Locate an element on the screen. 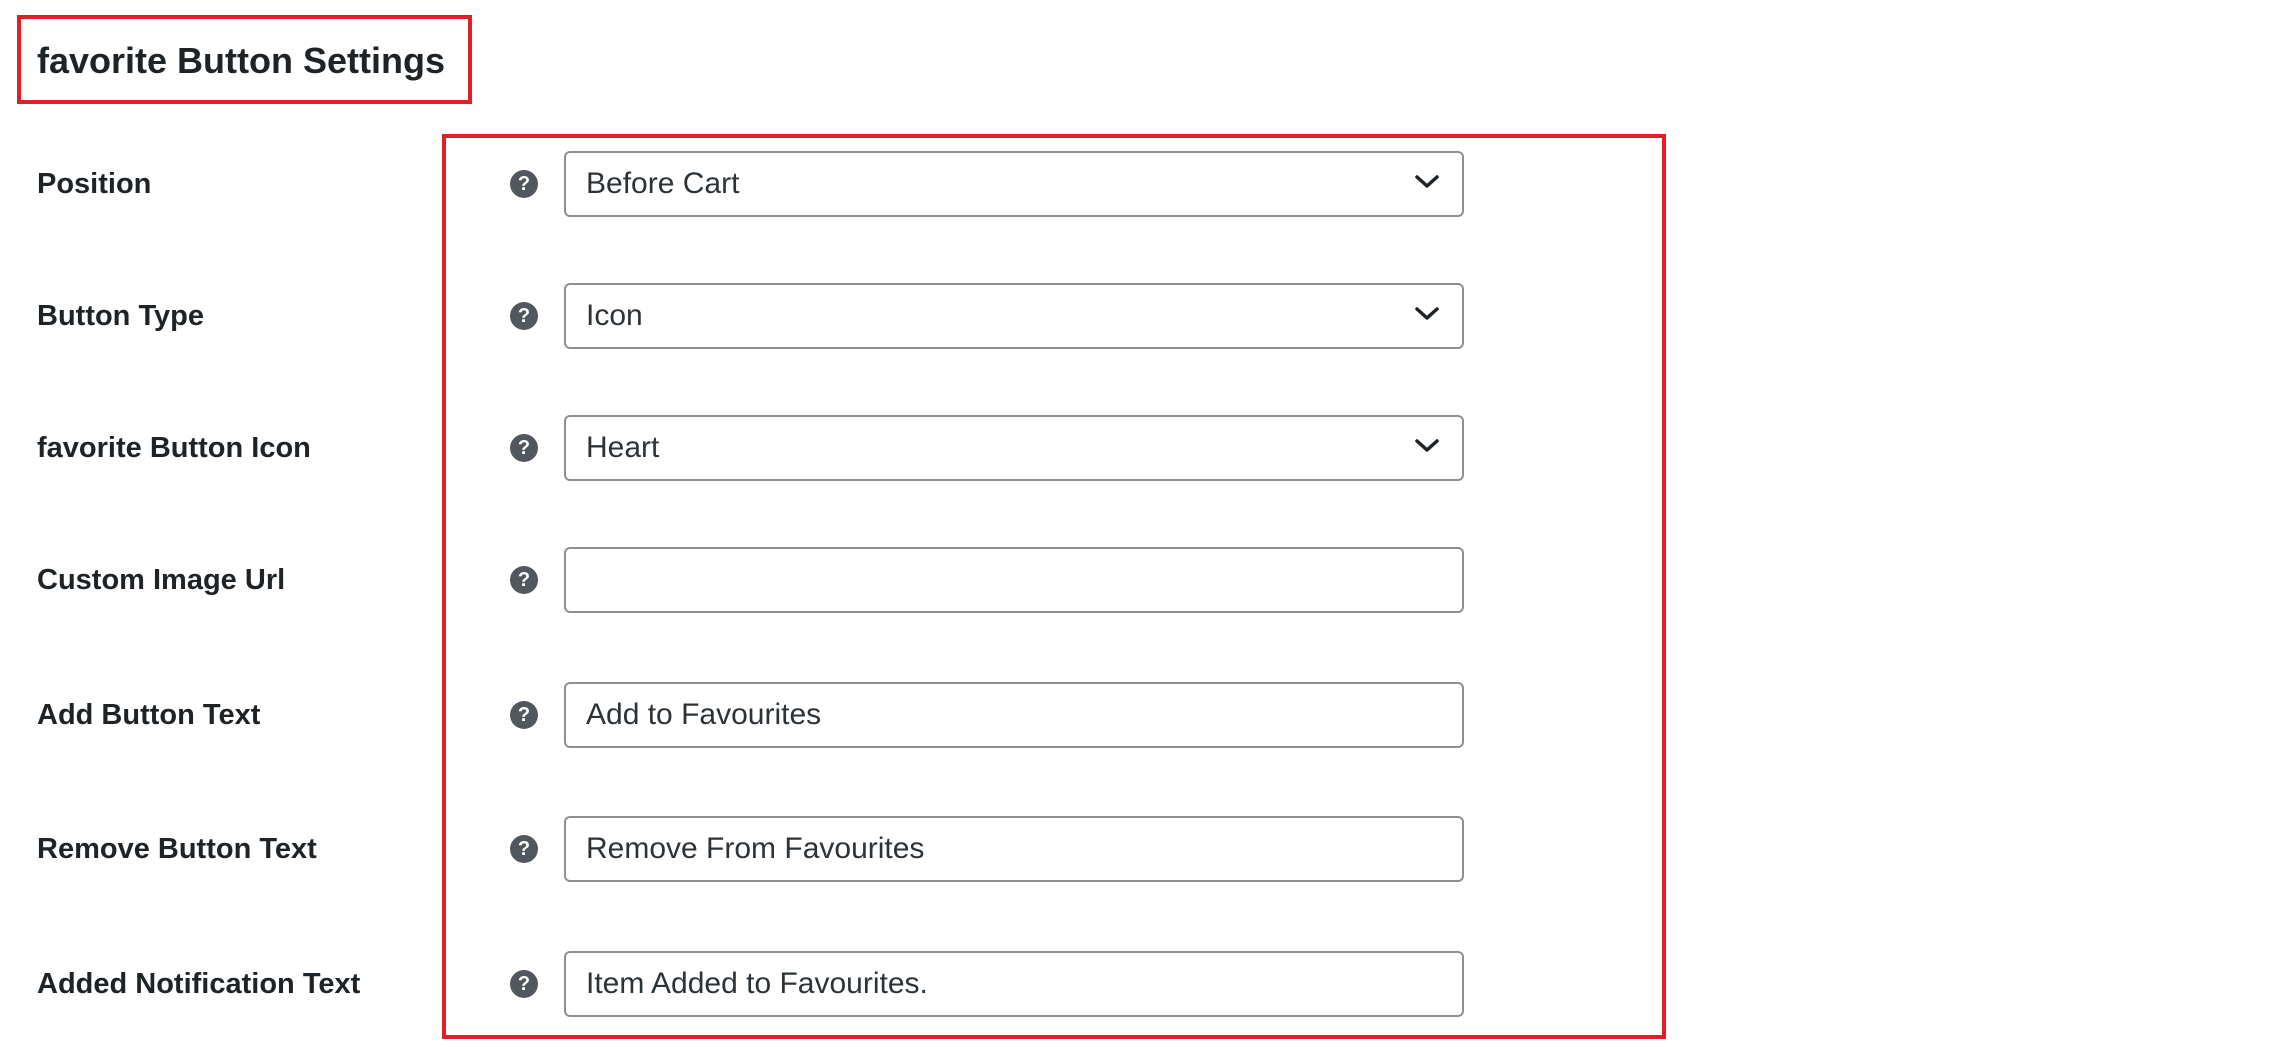 Image resolution: width=2290 pixels, height=1047 pixels. remove-button-text-input-value: Remove From Favourites is located at coordinates (755, 848).